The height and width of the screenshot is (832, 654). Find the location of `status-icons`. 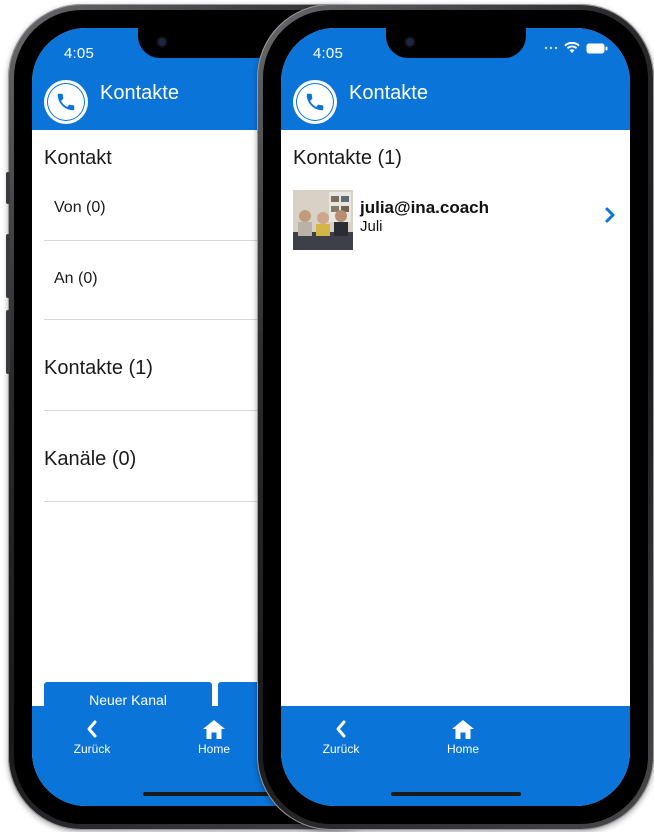

status-icons is located at coordinates (576, 48).